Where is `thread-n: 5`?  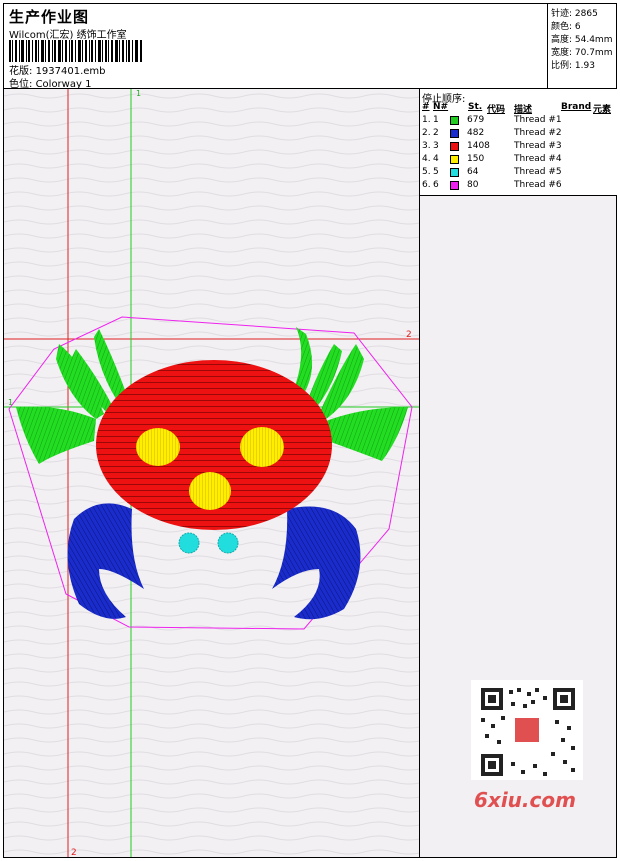 thread-n: 5 is located at coordinates (436, 172).